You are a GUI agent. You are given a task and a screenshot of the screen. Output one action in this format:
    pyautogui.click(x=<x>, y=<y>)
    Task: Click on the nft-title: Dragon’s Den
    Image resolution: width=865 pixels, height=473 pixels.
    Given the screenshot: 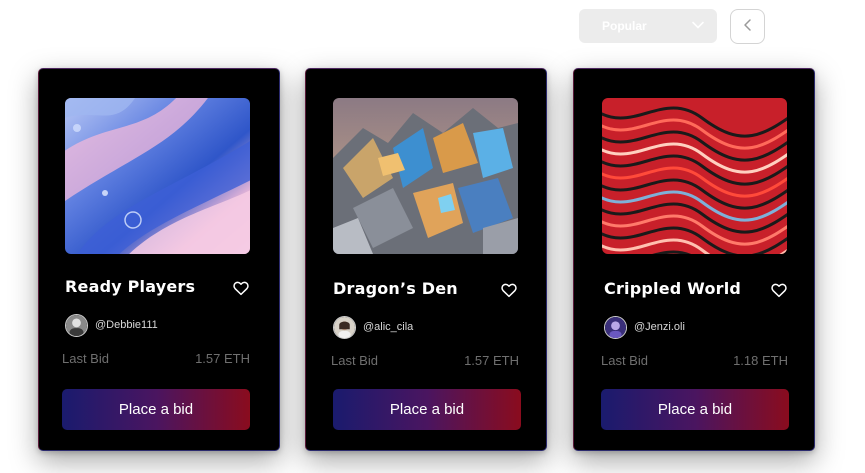 What is the action you would take?
    pyautogui.click(x=395, y=288)
    